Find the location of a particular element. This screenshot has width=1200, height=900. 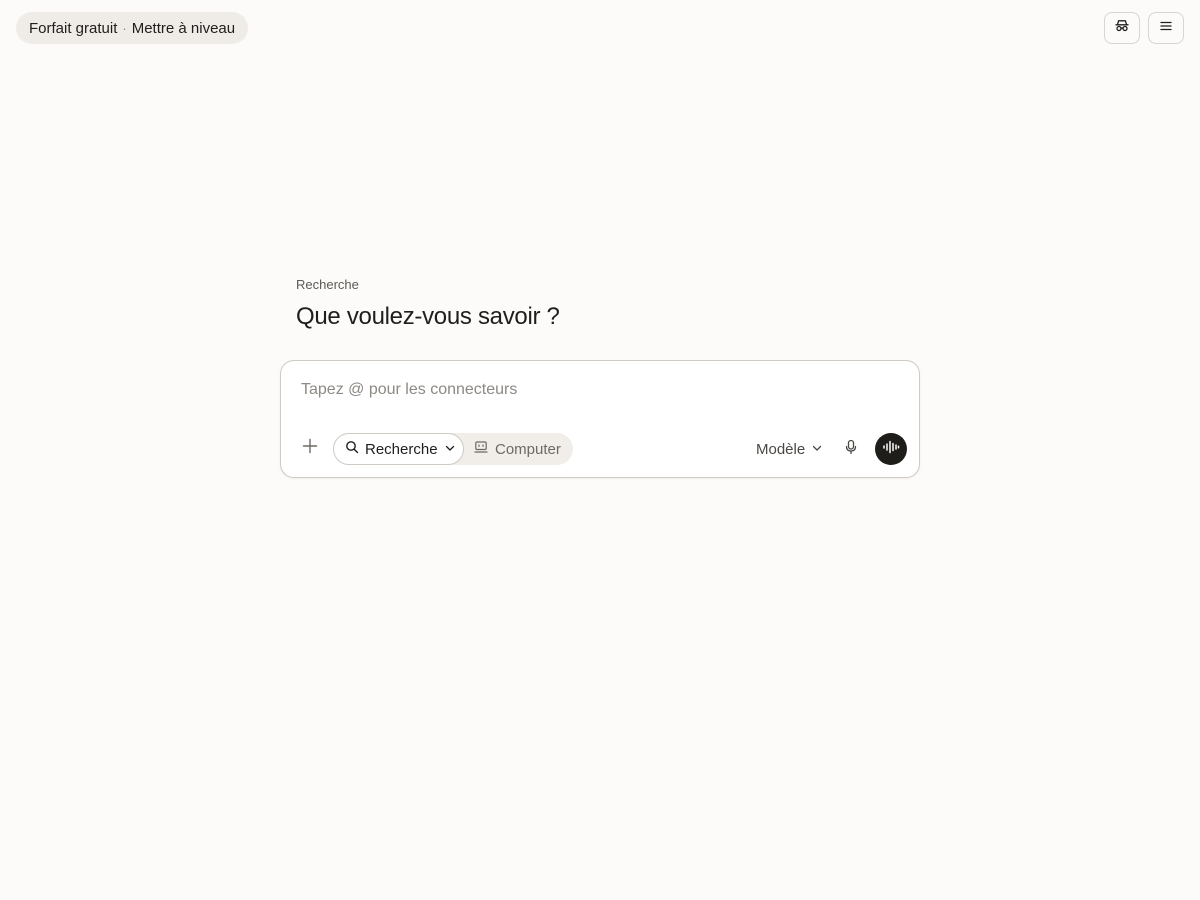

incognito-icon is located at coordinates (1122, 28).